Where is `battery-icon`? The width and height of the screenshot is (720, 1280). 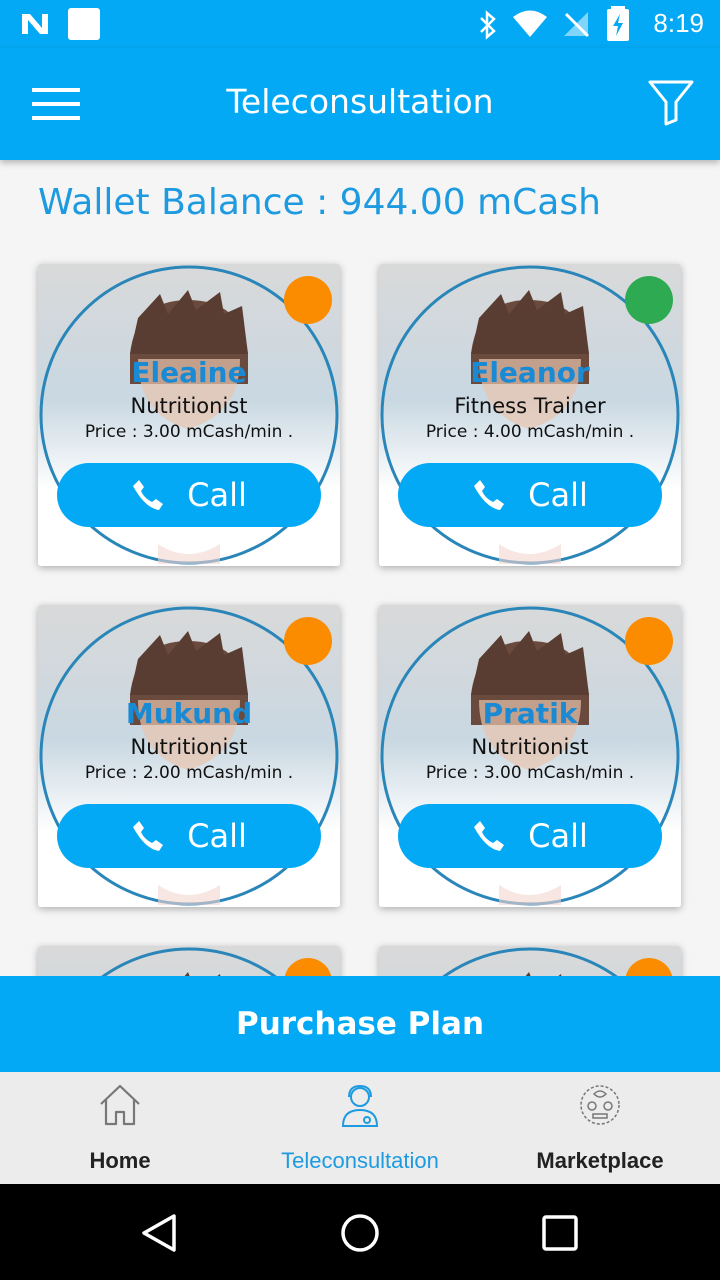
battery-icon is located at coordinates (618, 23).